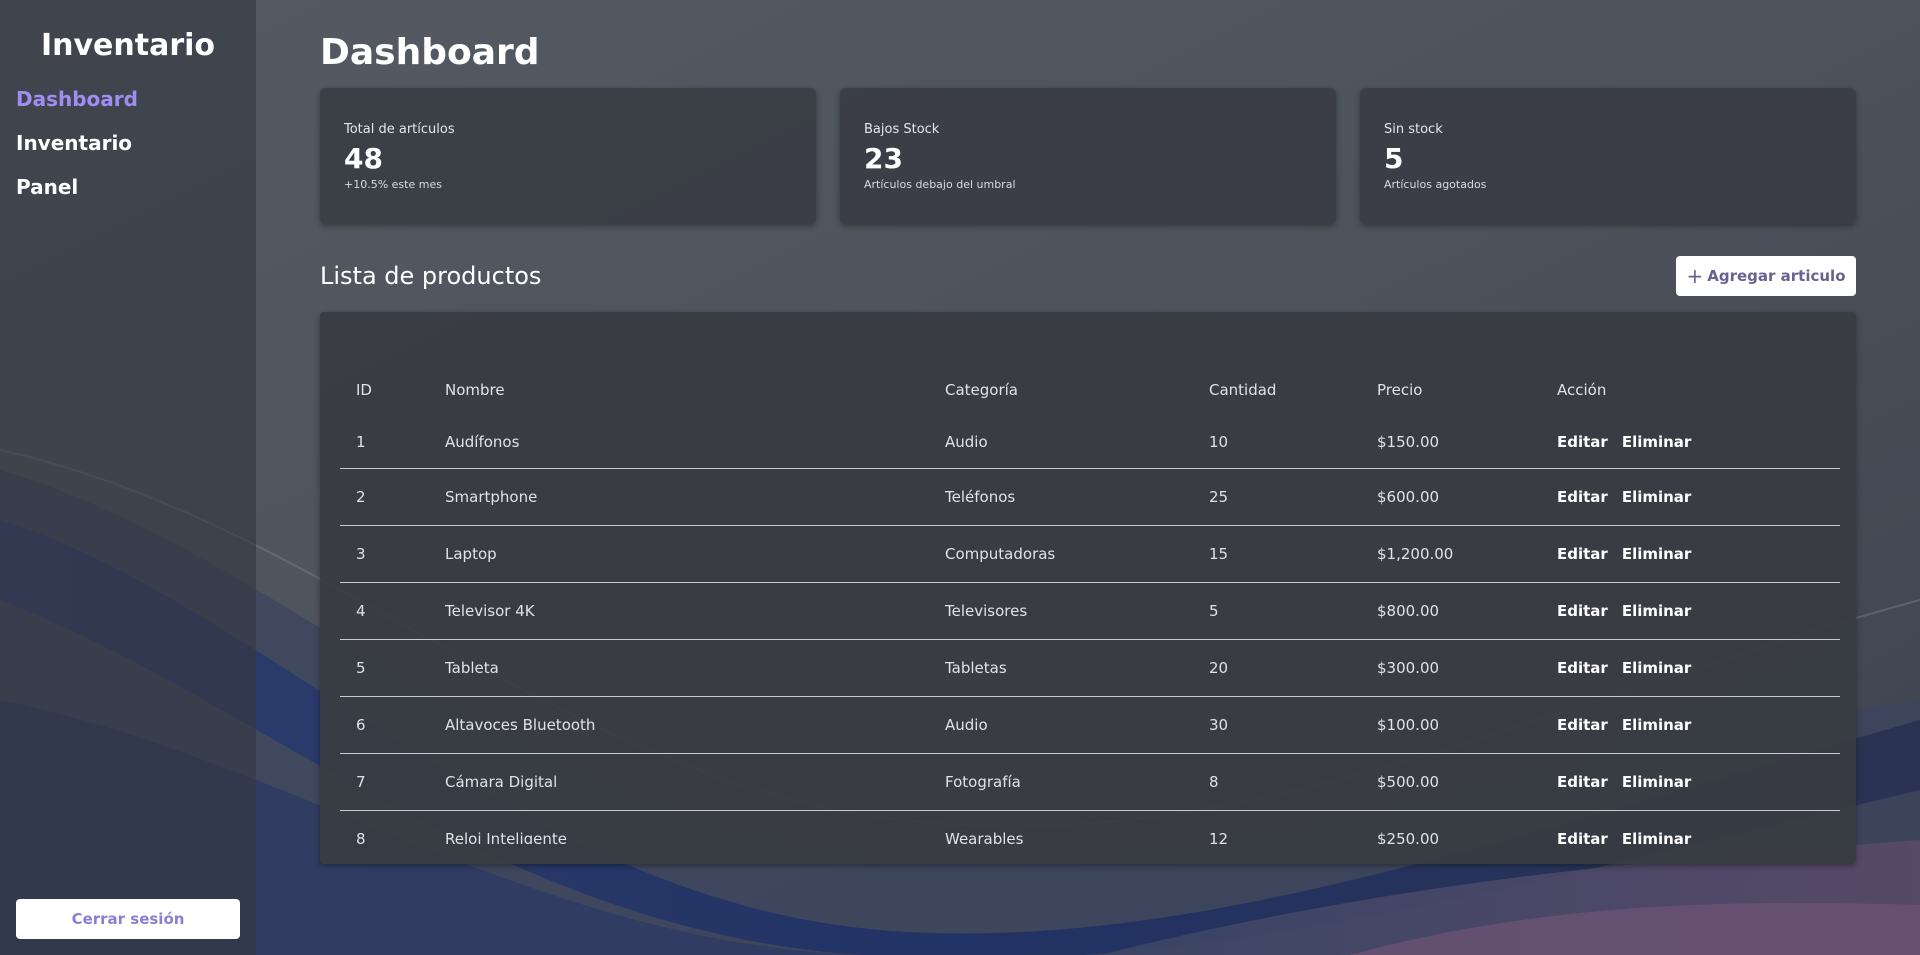 Image resolution: width=1920 pixels, height=955 pixels. I want to click on stat-card-total: Total de artículos 48 +10.5% este mes, so click(568, 156).